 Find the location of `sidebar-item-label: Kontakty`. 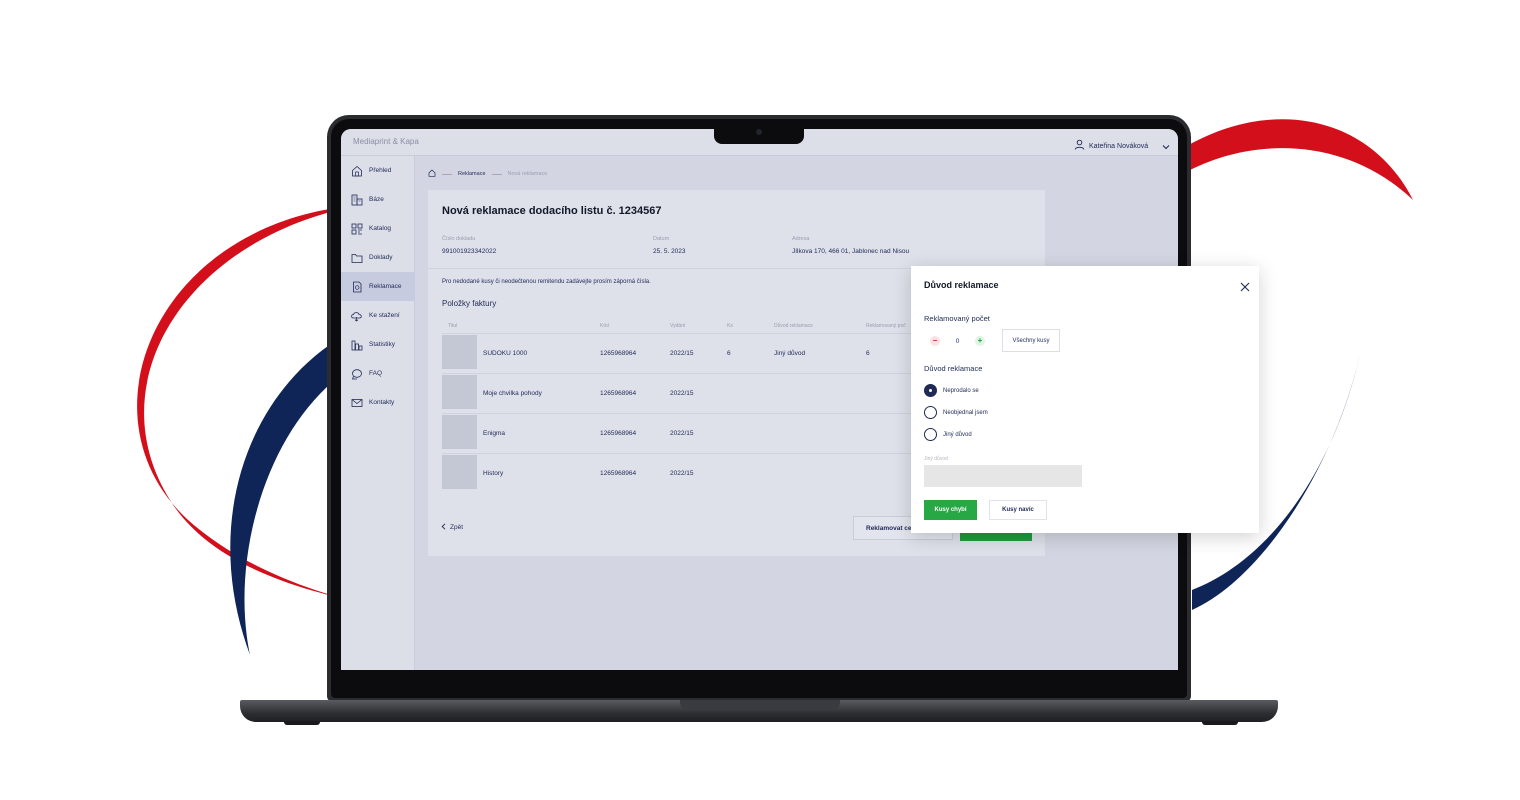

sidebar-item-label: Kontakty is located at coordinates (382, 402).